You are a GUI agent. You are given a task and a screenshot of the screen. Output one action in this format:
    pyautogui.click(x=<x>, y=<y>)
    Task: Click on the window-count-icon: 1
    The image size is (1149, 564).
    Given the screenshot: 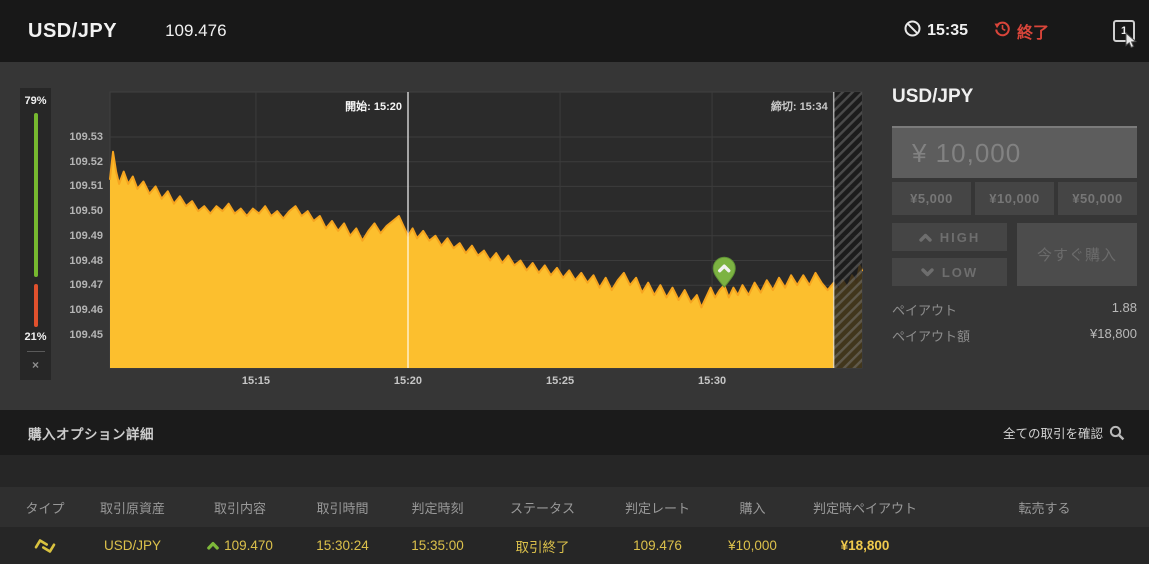 What is the action you would take?
    pyautogui.click(x=1125, y=34)
    